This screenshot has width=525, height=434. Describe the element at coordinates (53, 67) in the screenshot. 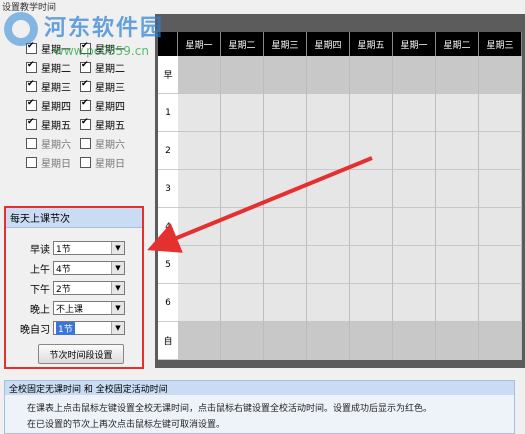

I see `weekday-checkbox-col1: 星期二` at that location.